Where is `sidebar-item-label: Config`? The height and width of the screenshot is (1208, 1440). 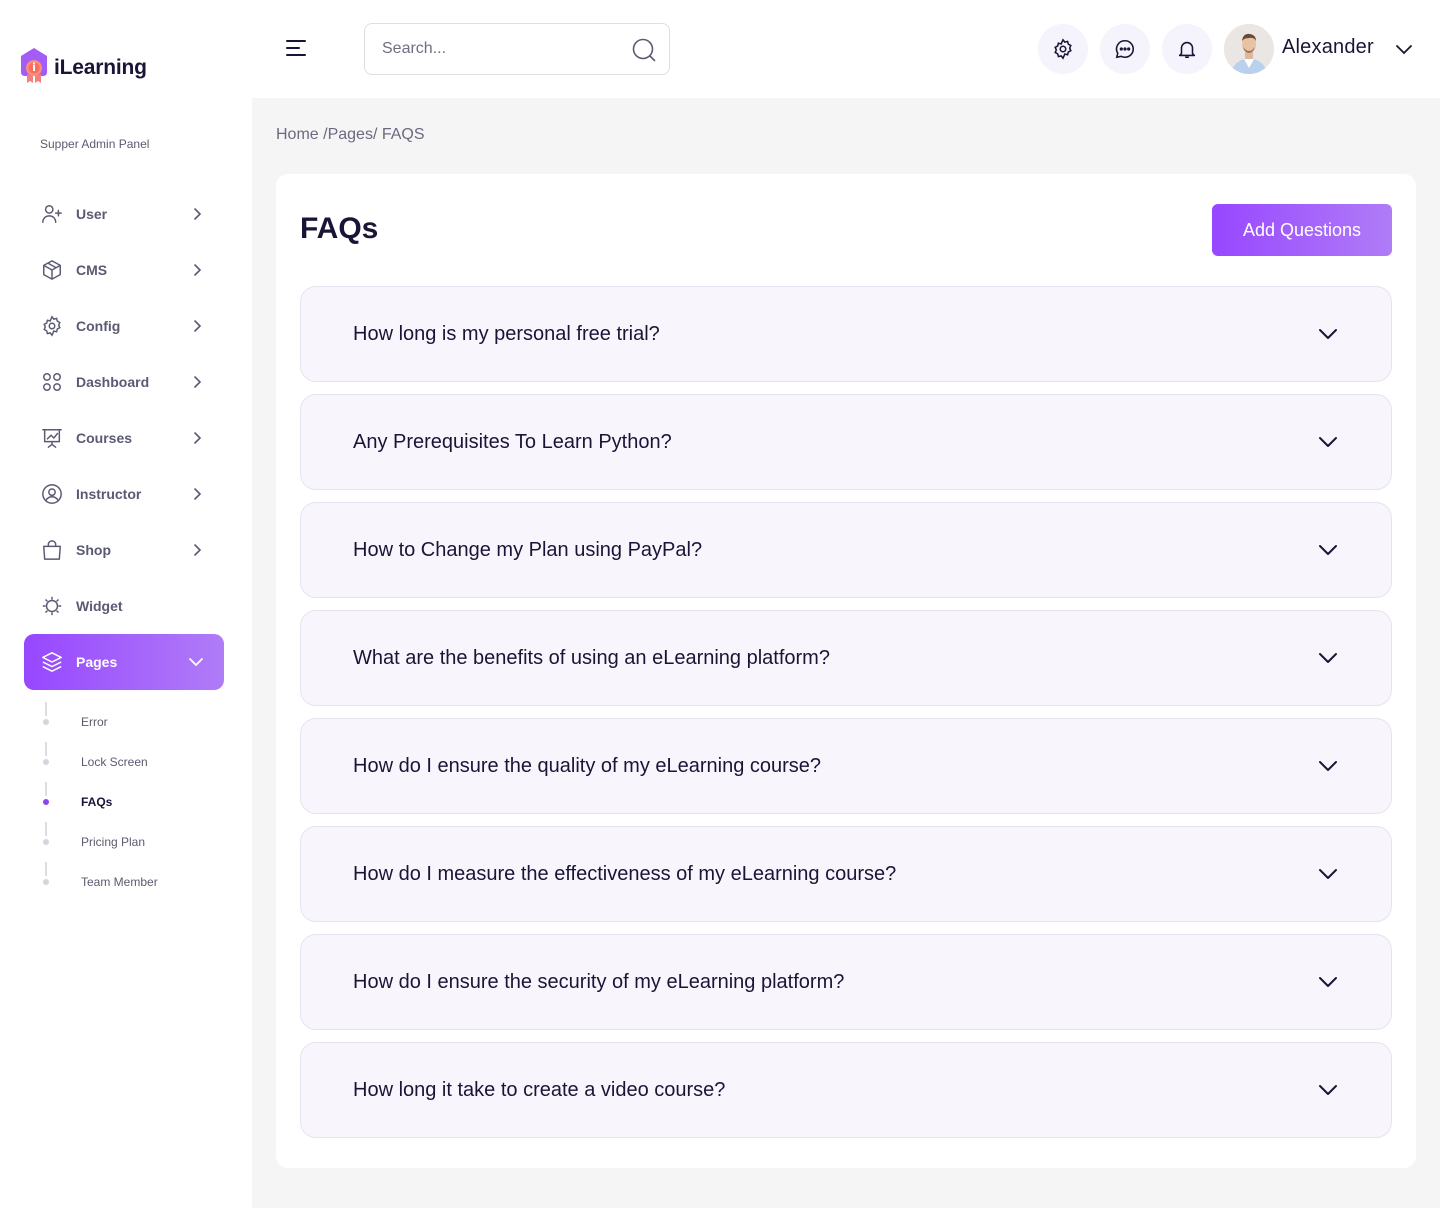
sidebar-item-label: Config is located at coordinates (98, 326).